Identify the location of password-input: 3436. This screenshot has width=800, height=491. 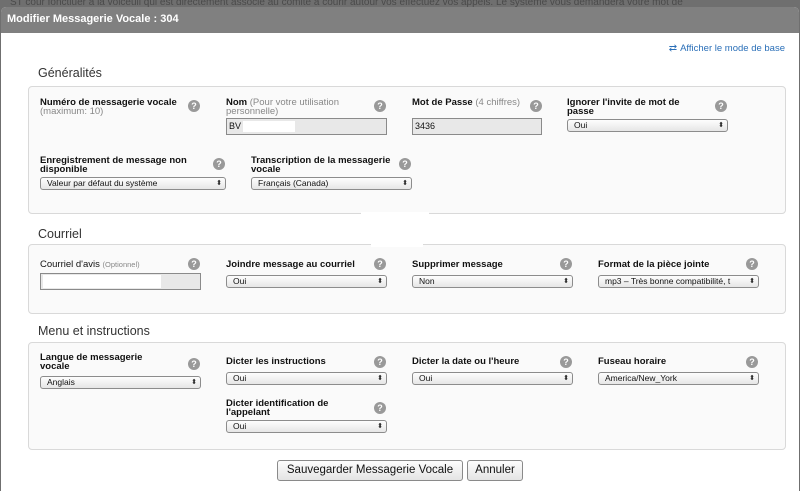
(477, 126).